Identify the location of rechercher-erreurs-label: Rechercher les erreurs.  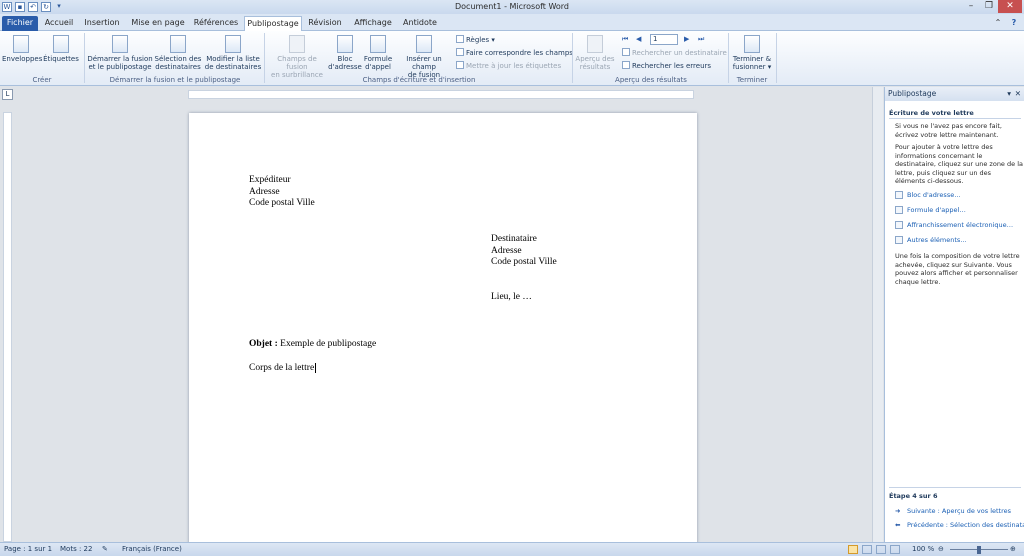
(672, 66).